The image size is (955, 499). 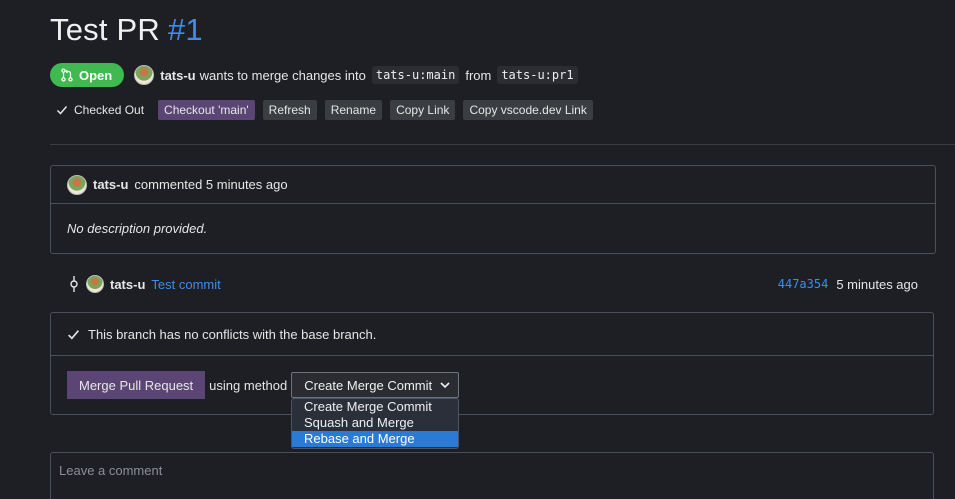 I want to click on commit-sha-link: 447a354, so click(x=803, y=284).